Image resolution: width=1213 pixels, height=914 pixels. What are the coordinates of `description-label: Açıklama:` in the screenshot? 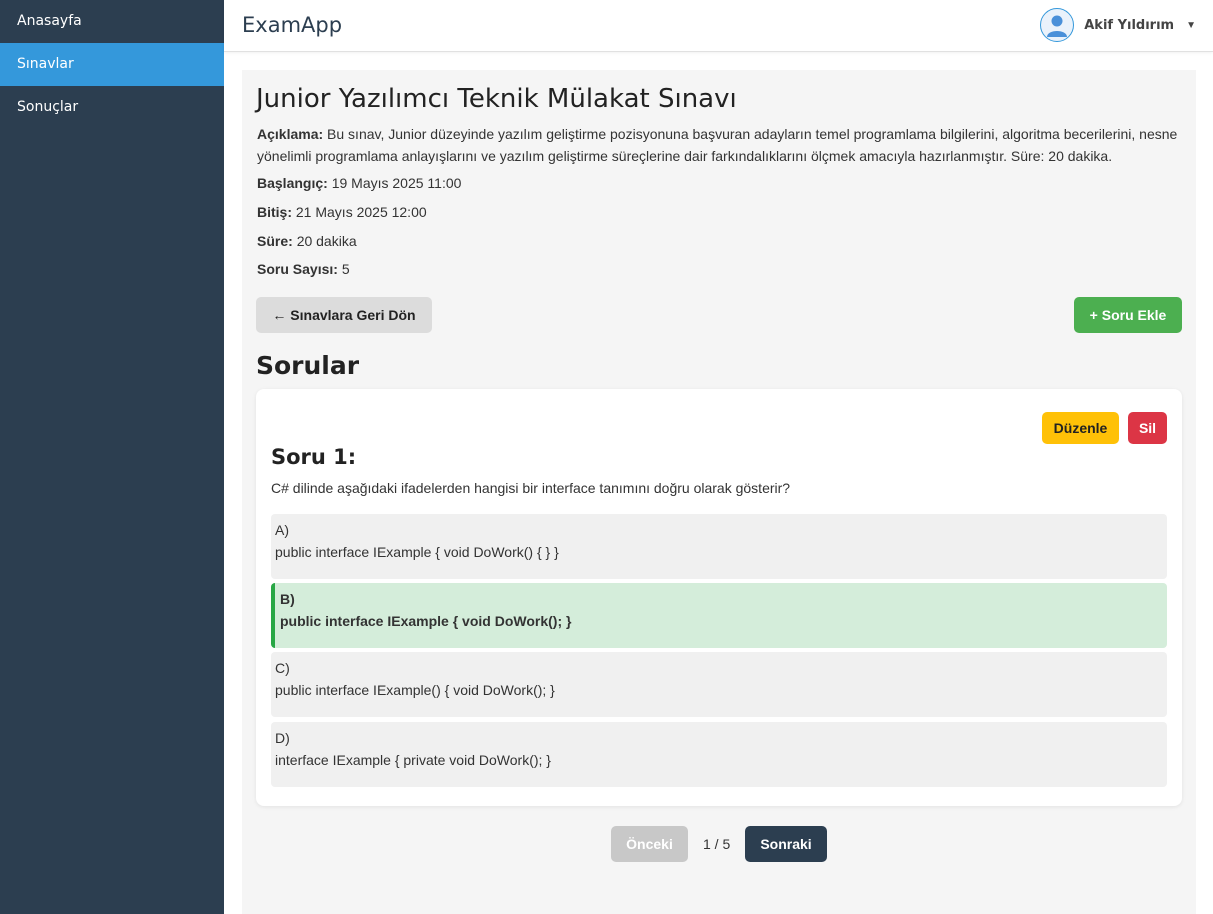 It's located at (290, 134).